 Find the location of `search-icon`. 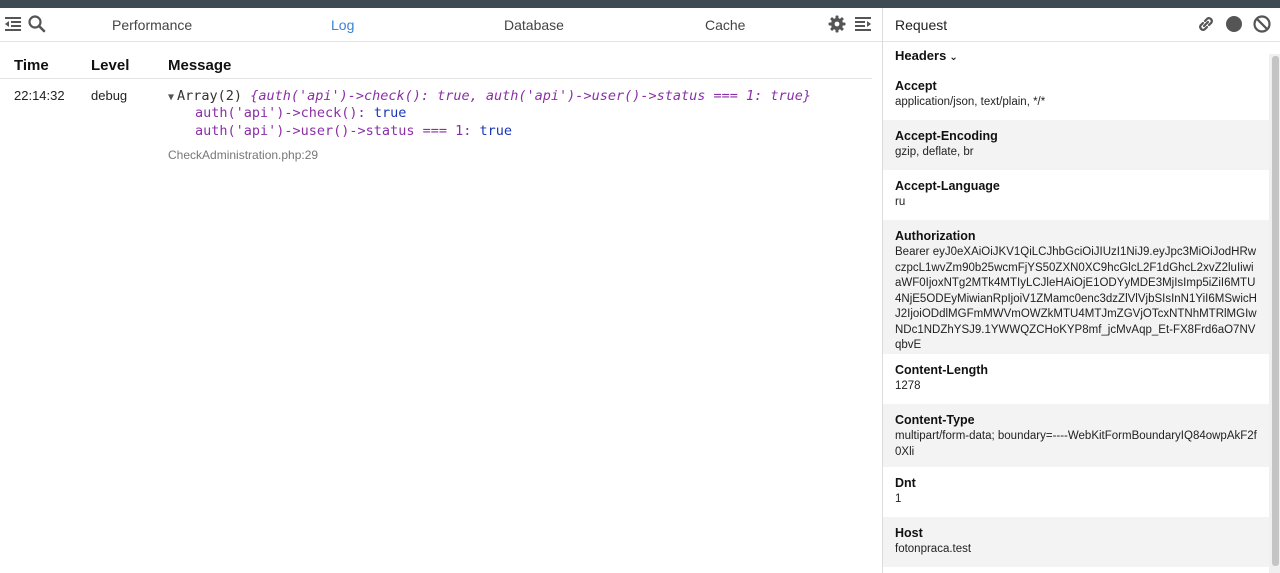

search-icon is located at coordinates (37, 24).